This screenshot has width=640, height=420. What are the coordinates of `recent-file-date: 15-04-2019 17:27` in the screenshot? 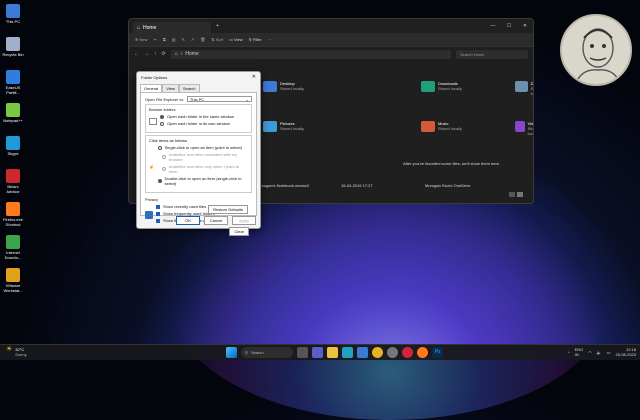 It's located at (357, 185).